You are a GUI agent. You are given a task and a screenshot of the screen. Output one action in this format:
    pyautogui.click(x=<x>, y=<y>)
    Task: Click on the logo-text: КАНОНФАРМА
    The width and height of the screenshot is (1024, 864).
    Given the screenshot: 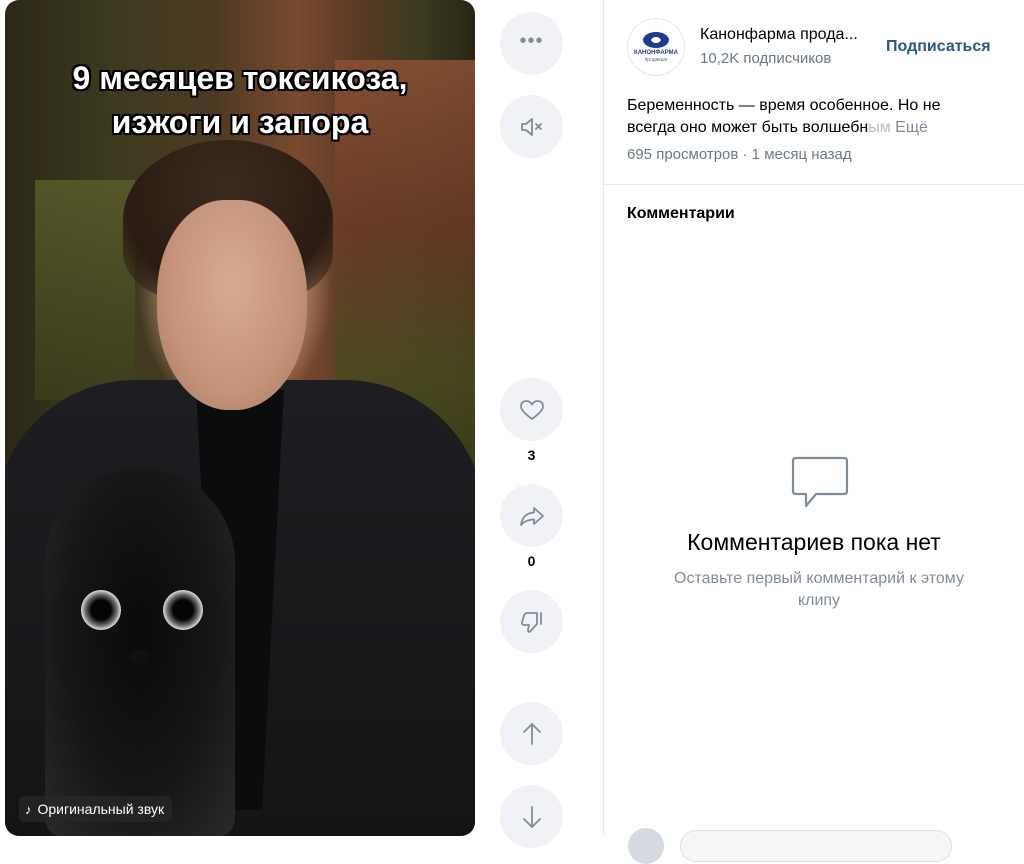 What is the action you would take?
    pyautogui.click(x=656, y=52)
    